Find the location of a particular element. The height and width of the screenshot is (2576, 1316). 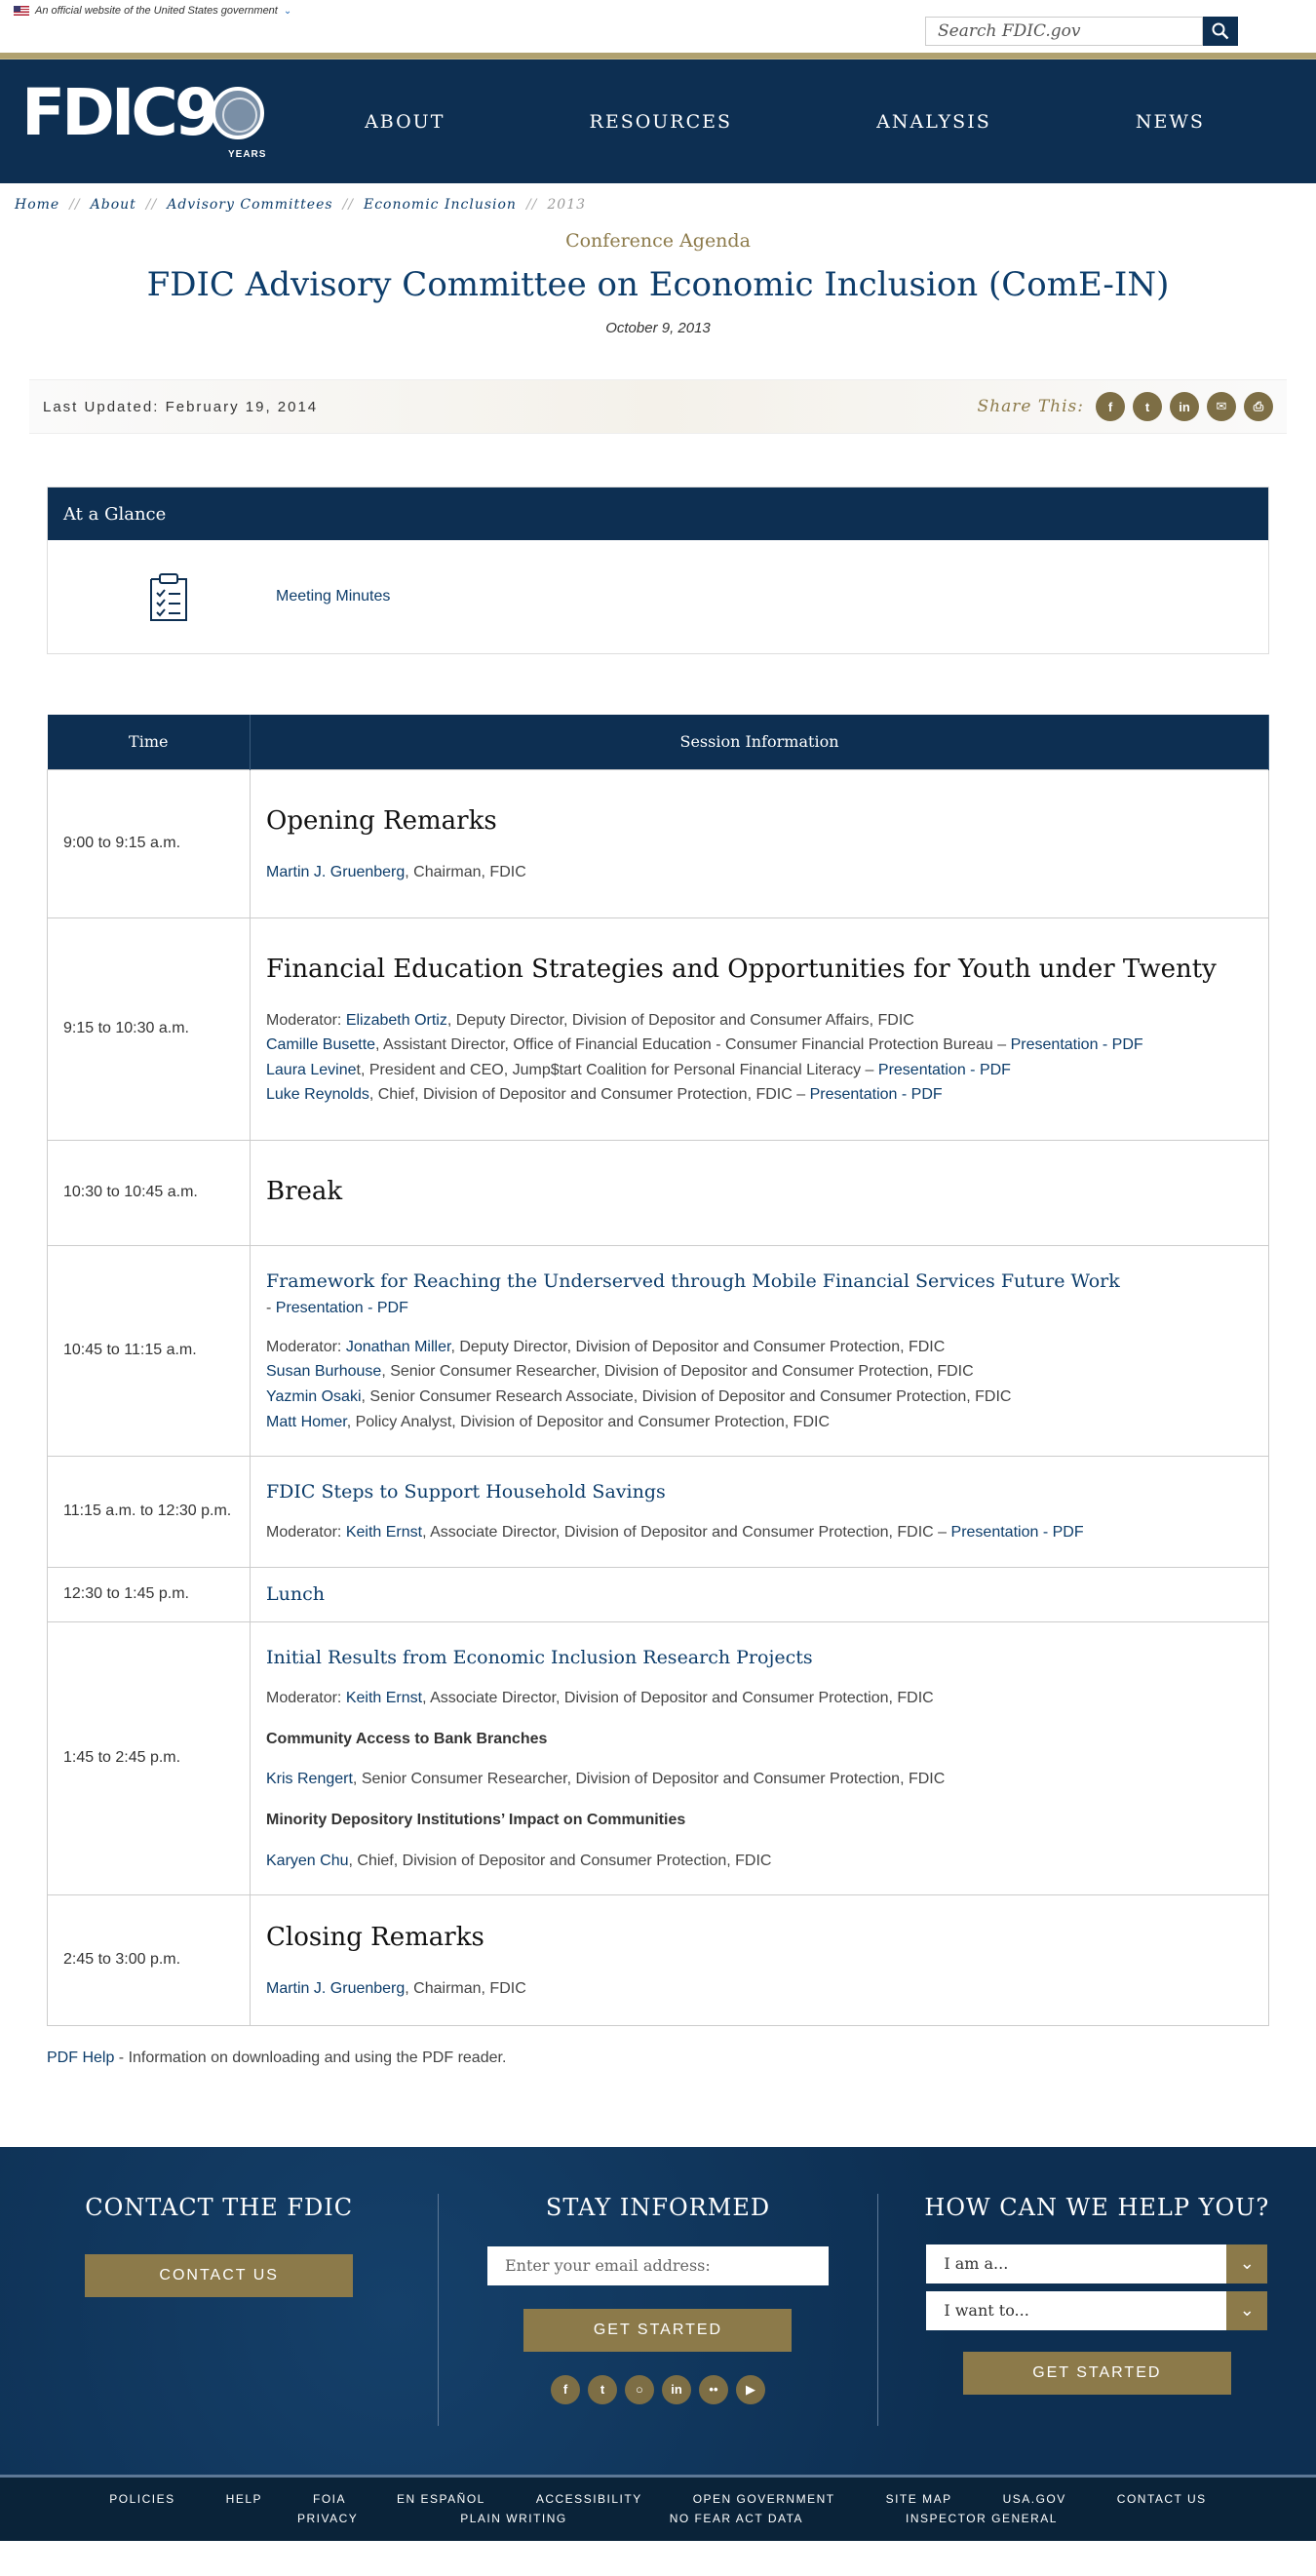

footer-link-open-government: OPEN GOVERNMENT is located at coordinates (764, 2499).